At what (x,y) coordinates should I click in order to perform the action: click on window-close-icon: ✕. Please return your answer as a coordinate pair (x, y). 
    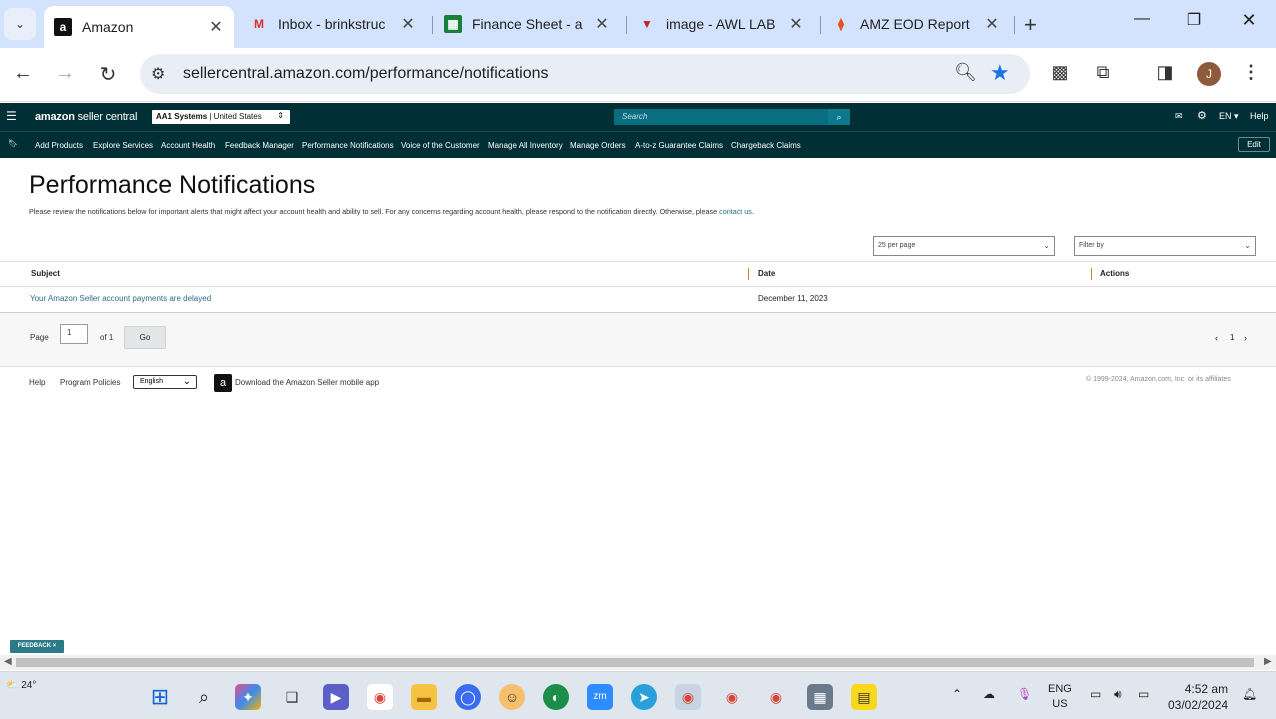
    Looking at the image, I should click on (1249, 20).